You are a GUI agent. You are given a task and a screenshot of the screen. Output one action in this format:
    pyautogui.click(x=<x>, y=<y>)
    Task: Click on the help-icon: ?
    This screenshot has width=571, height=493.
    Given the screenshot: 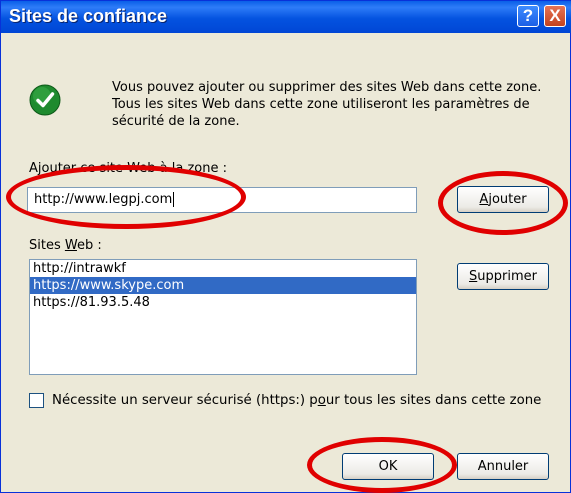 What is the action you would take?
    pyautogui.click(x=528, y=15)
    